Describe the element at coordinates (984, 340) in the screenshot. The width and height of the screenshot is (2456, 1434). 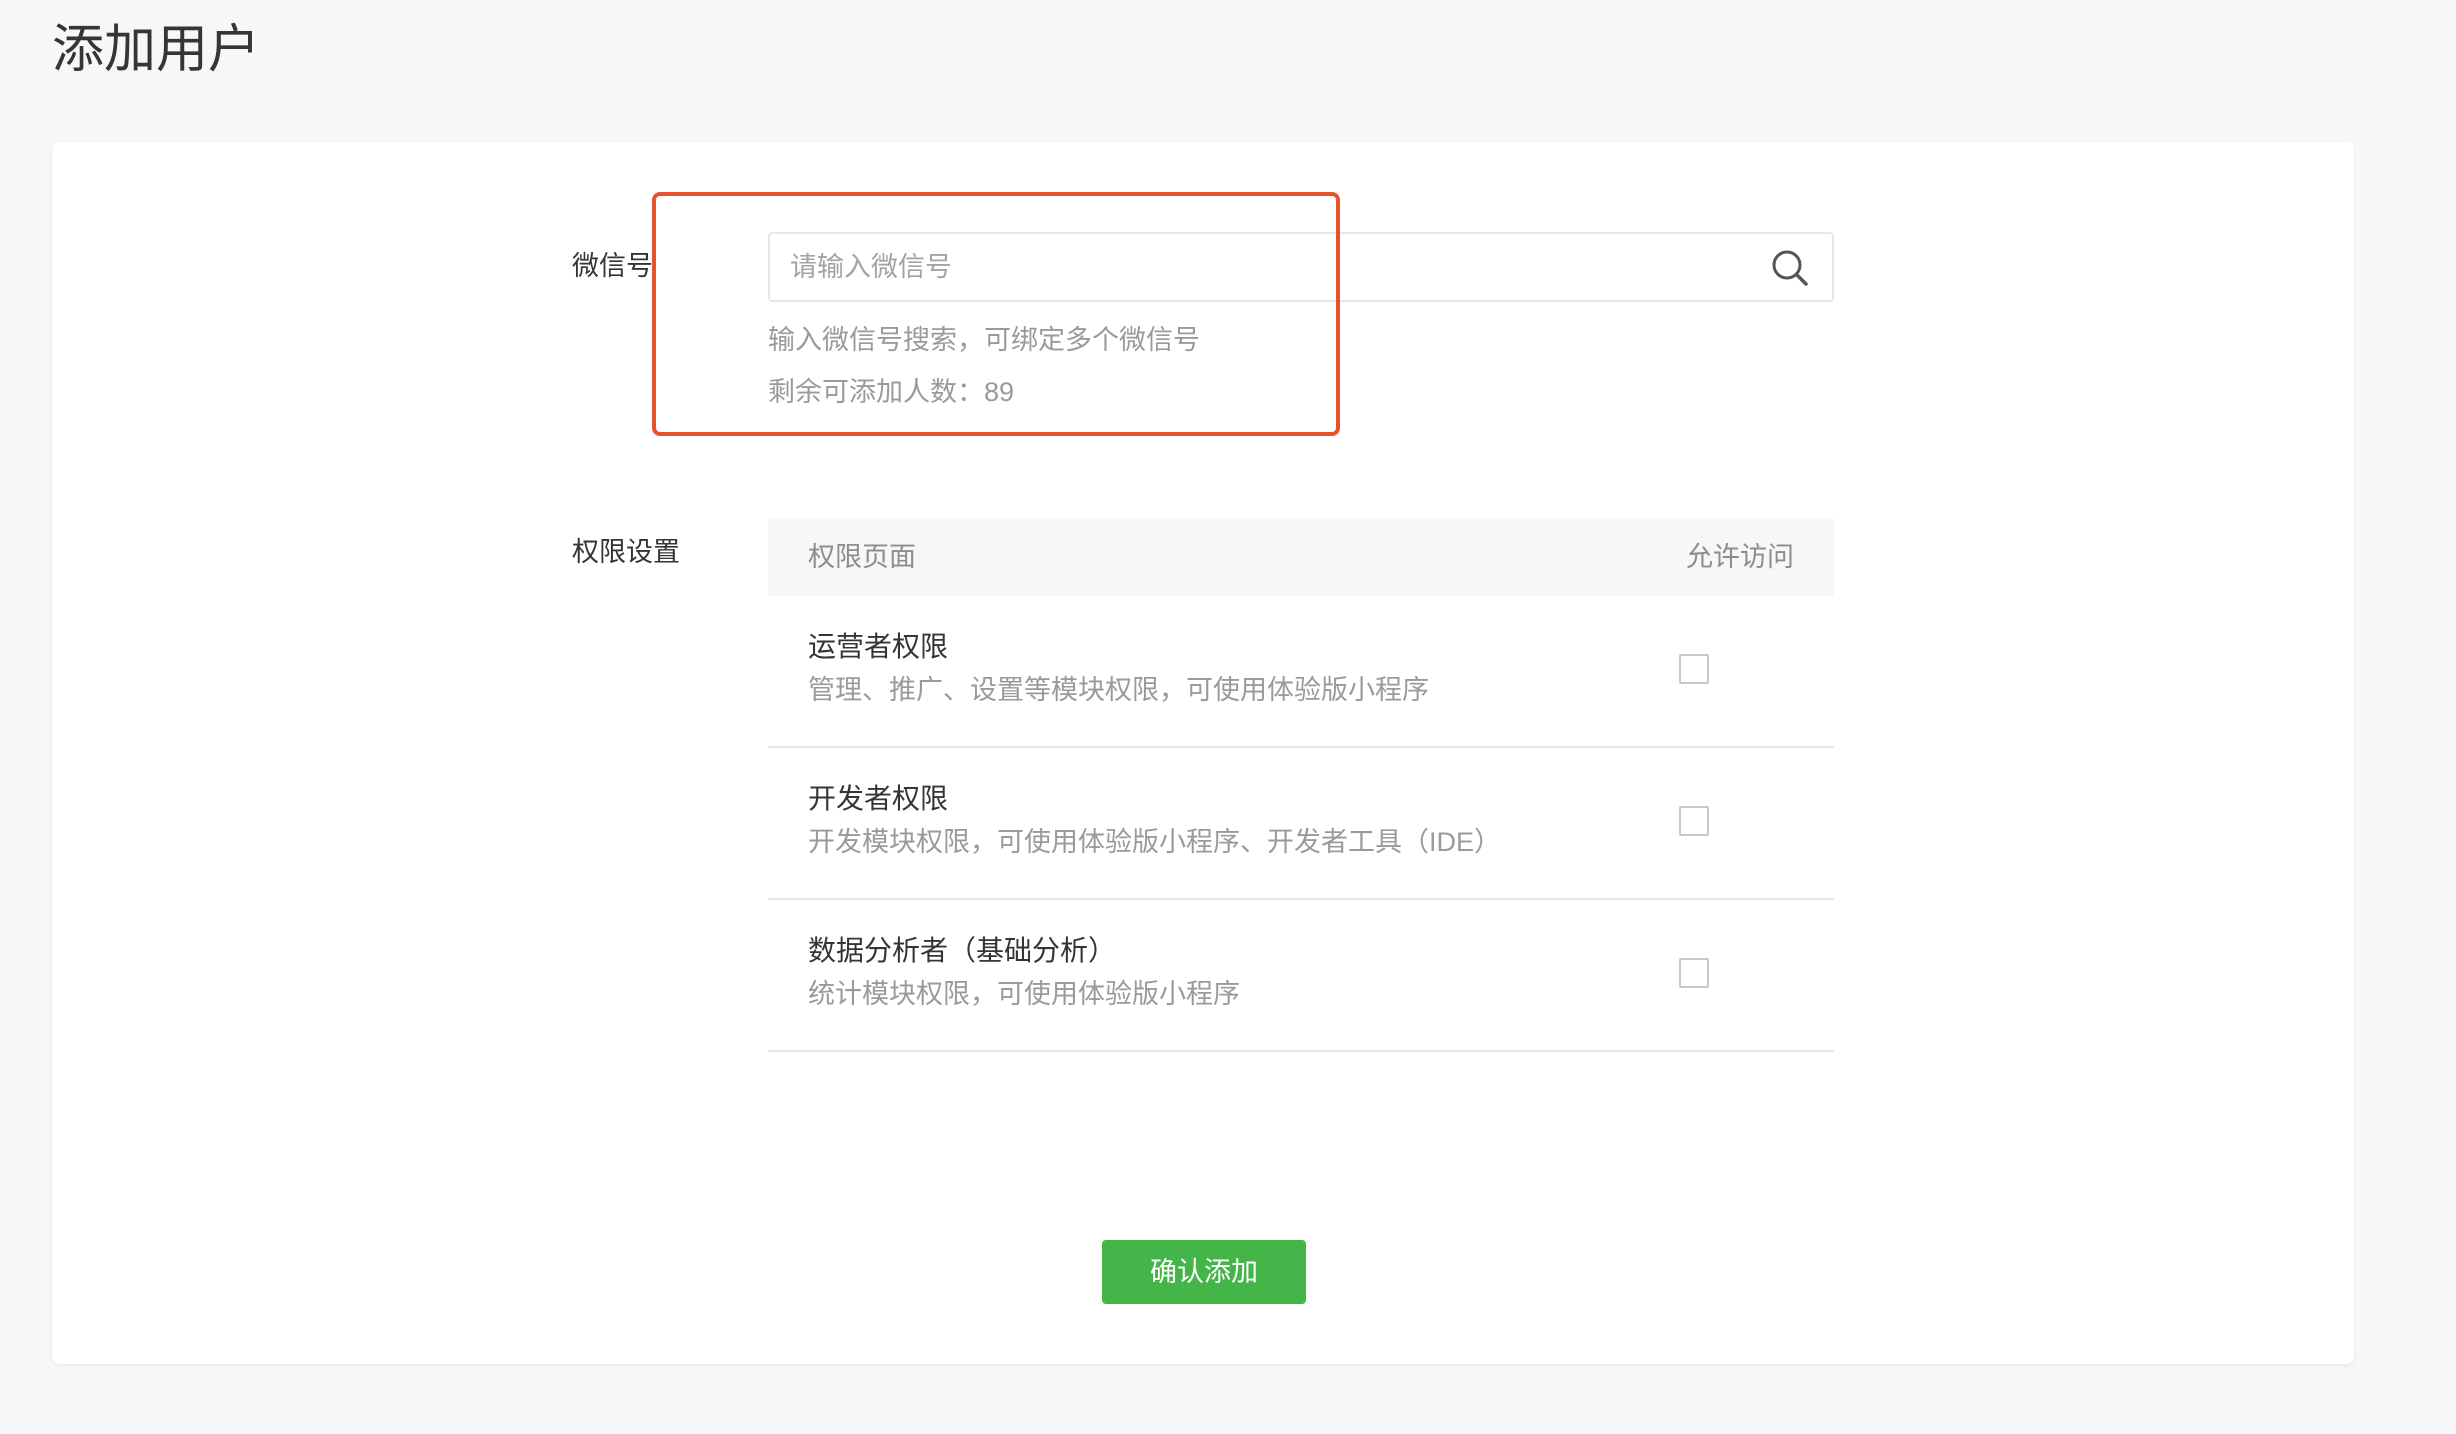
I see `search-hint-text: 输入微信号搜索，可绑定多个微信号` at that location.